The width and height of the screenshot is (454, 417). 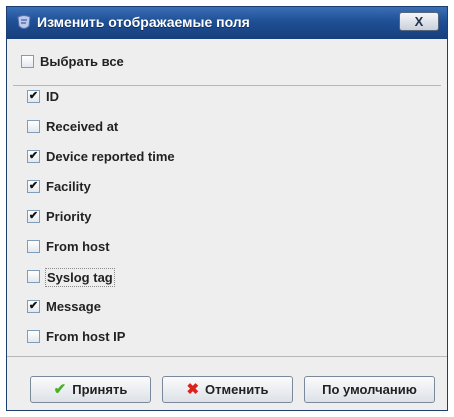 I want to click on select-all-checkbox-row: Выбрать все, so click(x=107, y=62).